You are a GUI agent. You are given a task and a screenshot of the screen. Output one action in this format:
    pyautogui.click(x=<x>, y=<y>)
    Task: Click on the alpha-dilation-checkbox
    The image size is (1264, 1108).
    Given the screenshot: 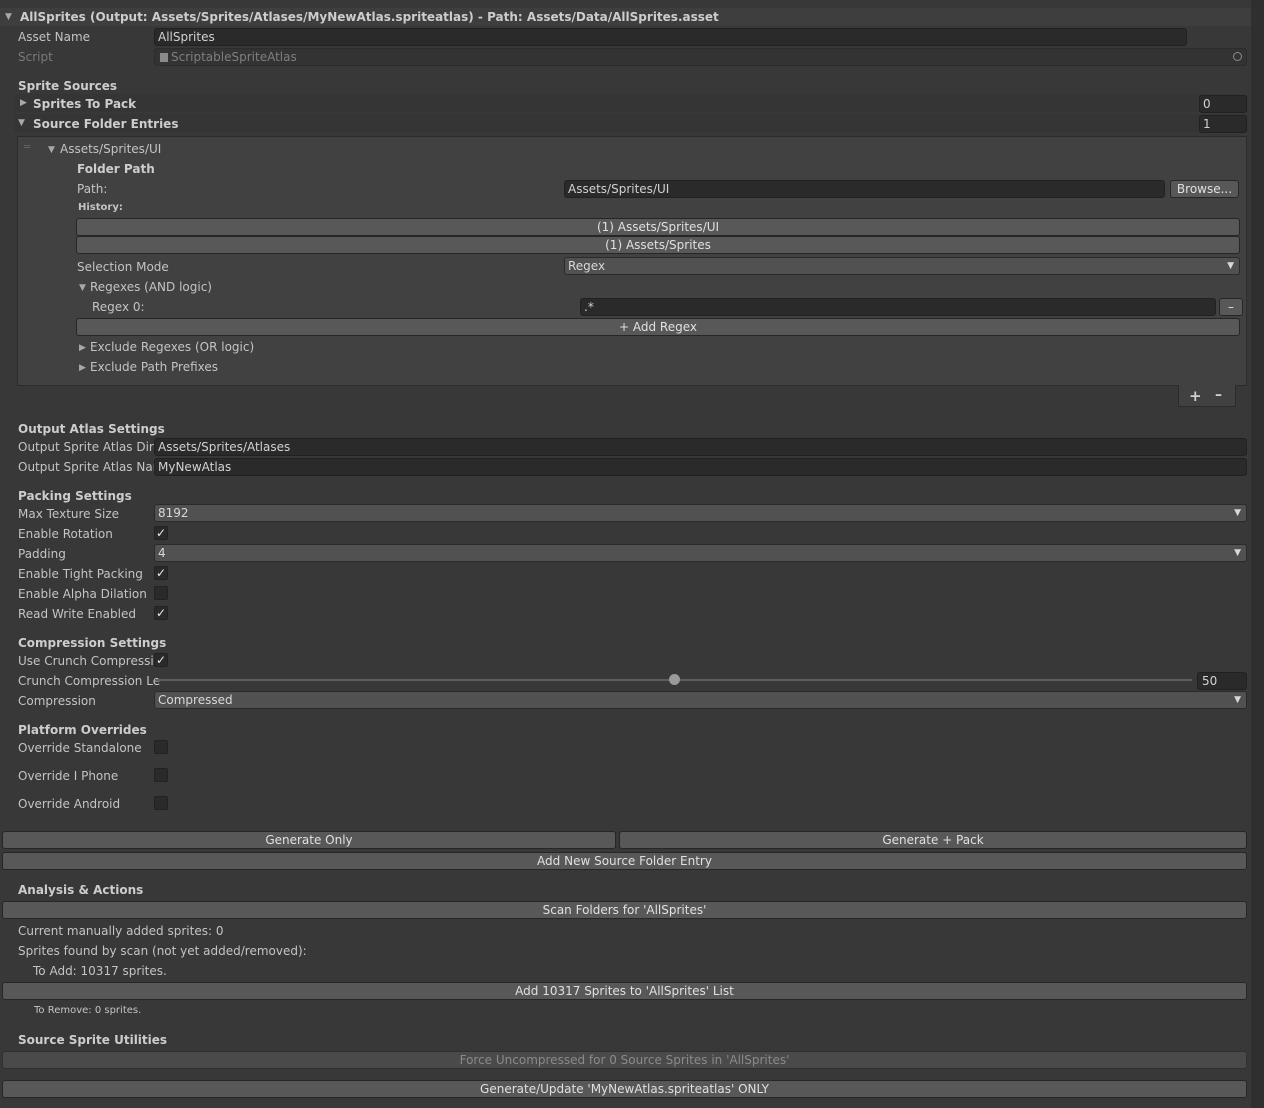 What is the action you would take?
    pyautogui.click(x=161, y=593)
    